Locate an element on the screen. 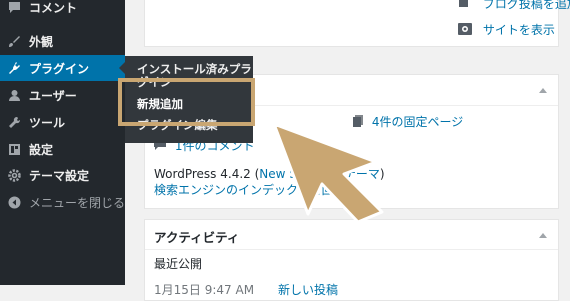 This screenshot has height=301, width=570. sidebar-item-label: メニューを閉じる is located at coordinates (77, 202).